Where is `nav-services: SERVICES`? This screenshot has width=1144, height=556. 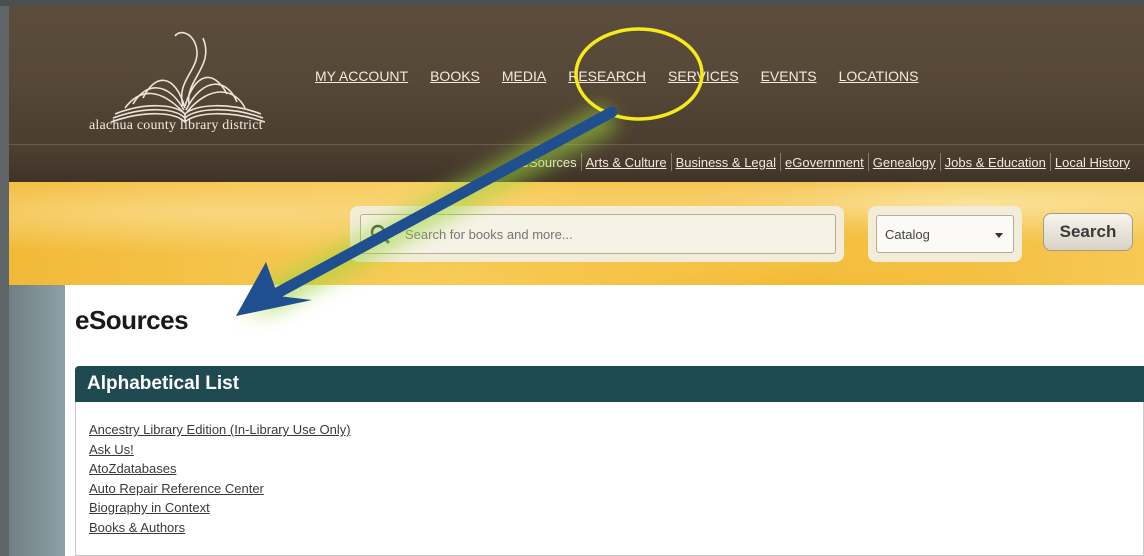 nav-services: SERVICES is located at coordinates (703, 76).